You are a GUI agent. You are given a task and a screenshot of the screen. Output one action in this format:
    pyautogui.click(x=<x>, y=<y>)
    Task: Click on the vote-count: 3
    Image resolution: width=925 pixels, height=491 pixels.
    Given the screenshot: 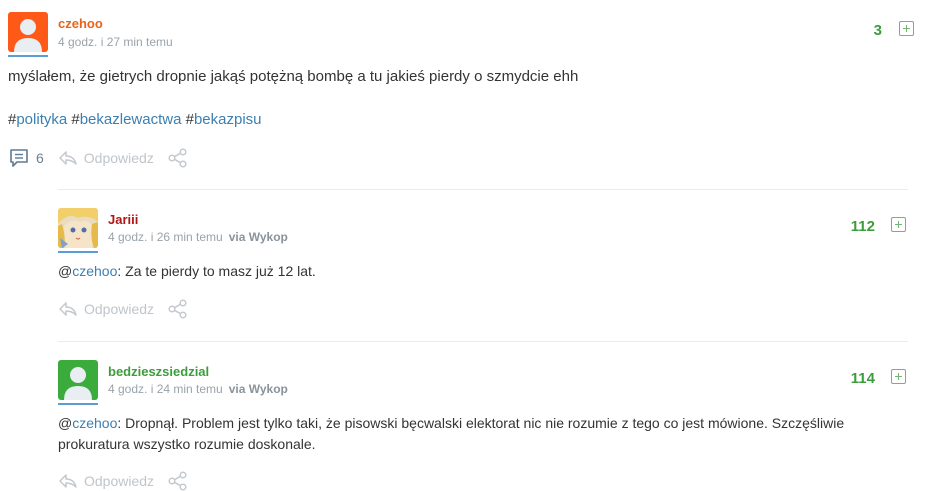 What is the action you would take?
    pyautogui.click(x=877, y=30)
    